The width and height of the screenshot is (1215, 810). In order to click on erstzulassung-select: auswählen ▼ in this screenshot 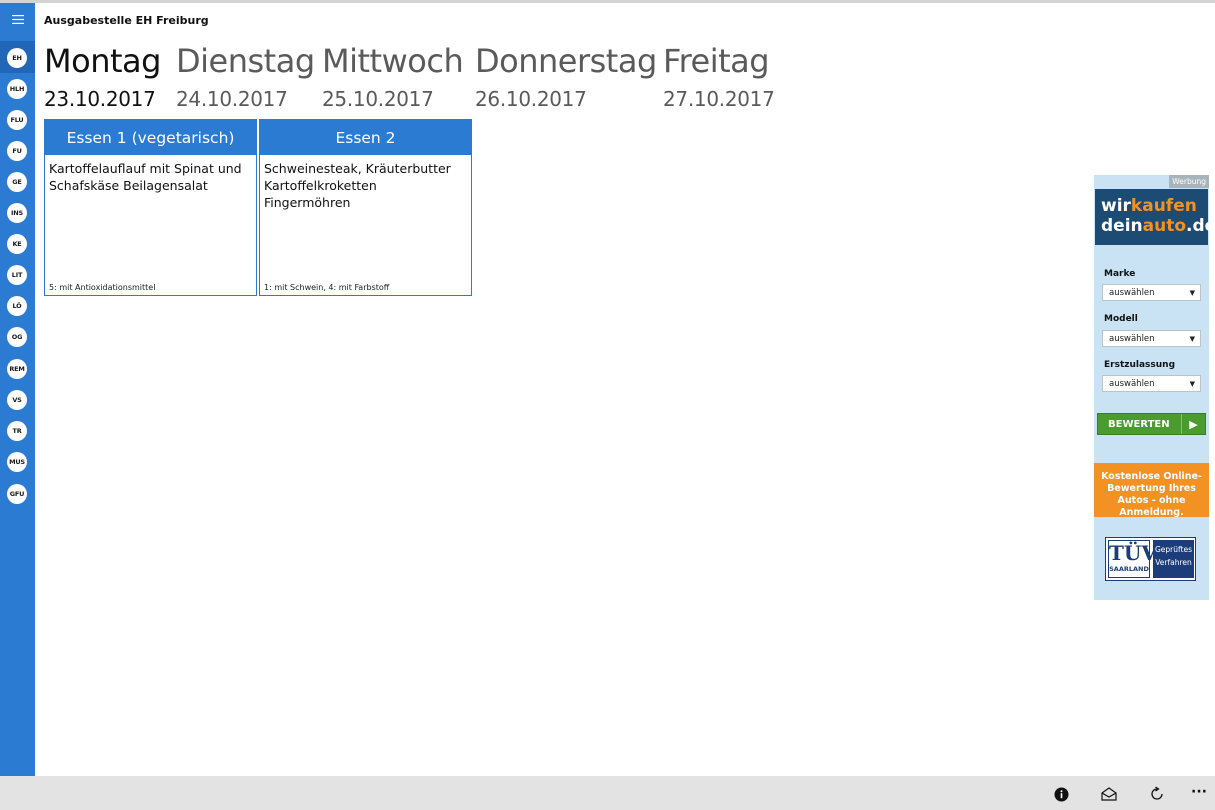, I will do `click(1151, 383)`.